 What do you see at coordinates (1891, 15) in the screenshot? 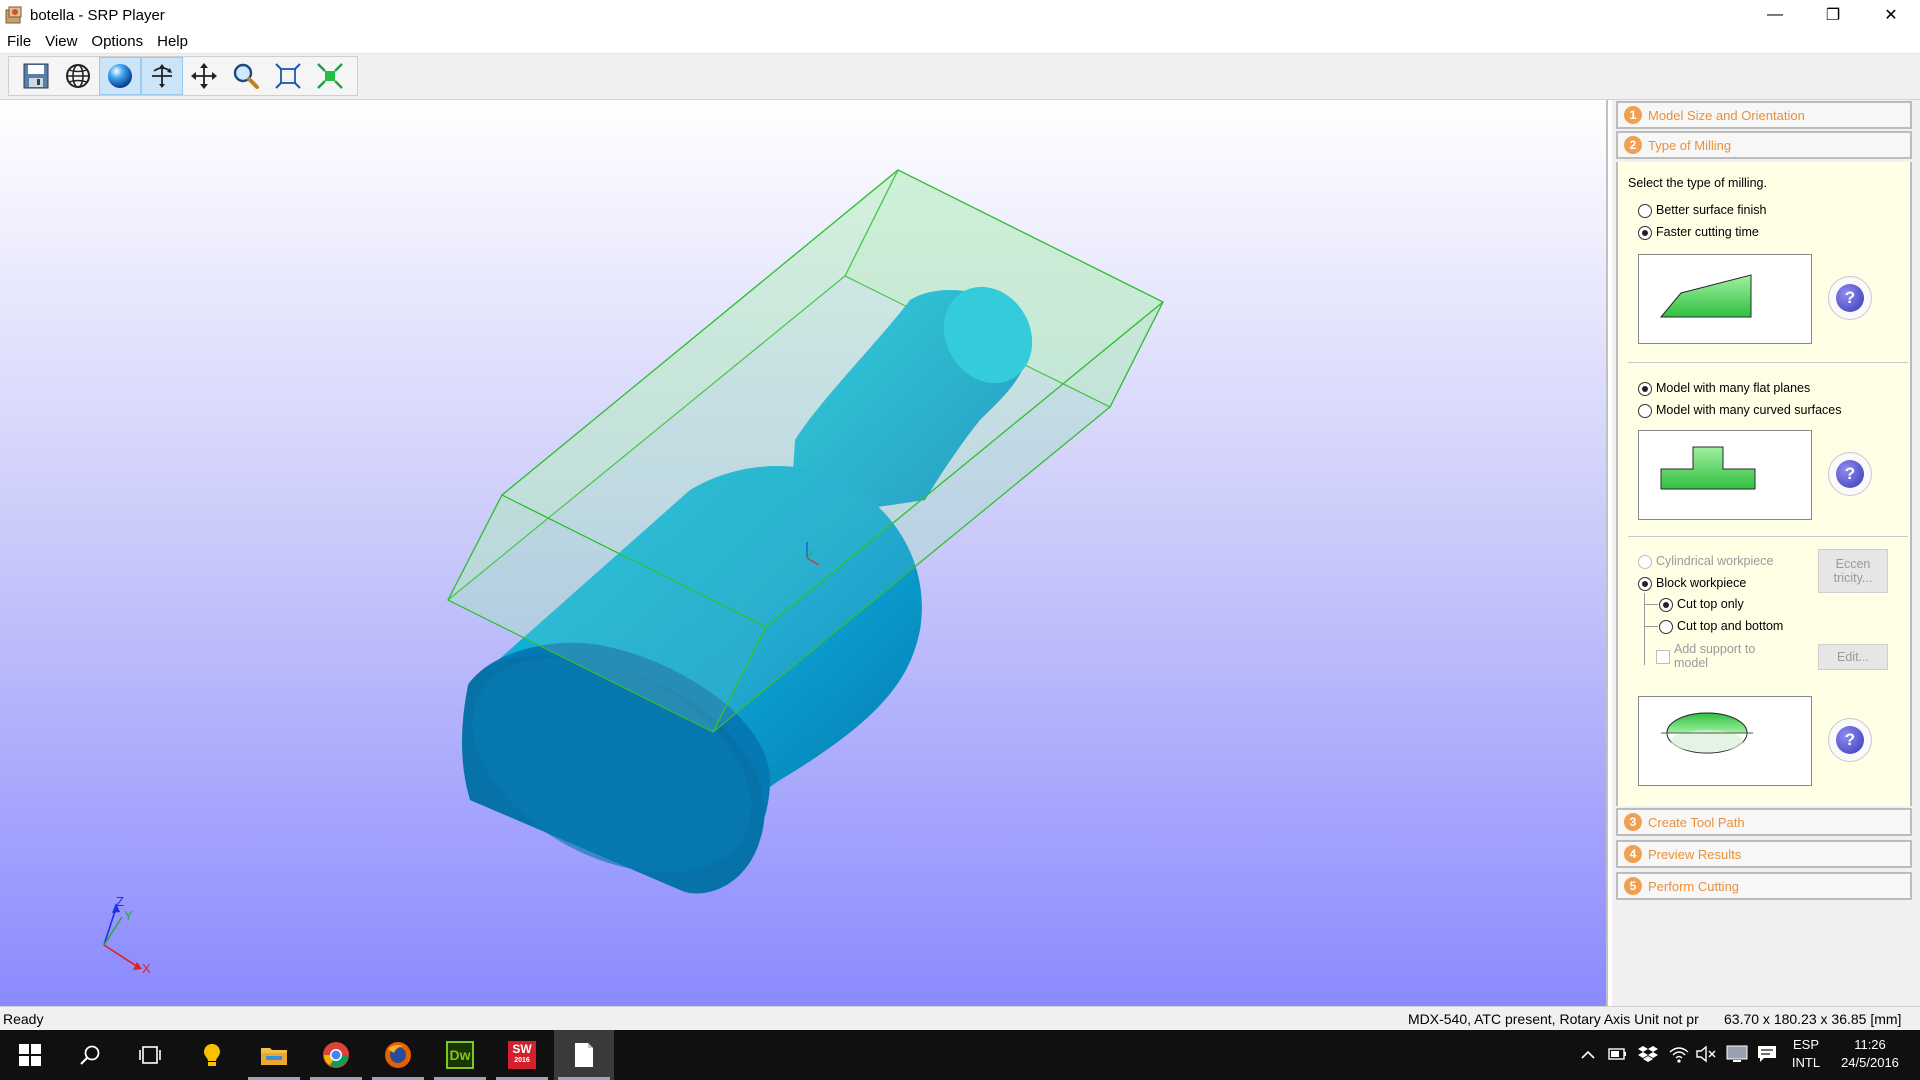
I see `close-button: ✕` at bounding box center [1891, 15].